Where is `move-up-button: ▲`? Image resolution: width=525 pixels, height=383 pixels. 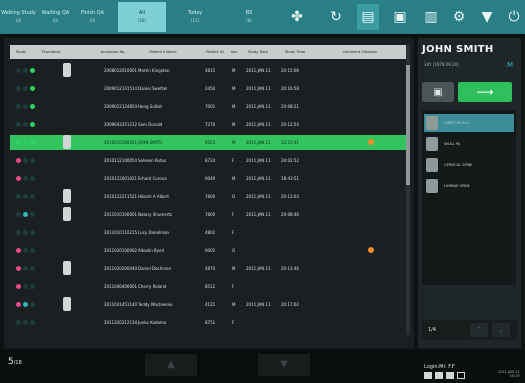
move-up-button: ▲ is located at coordinates (171, 365).